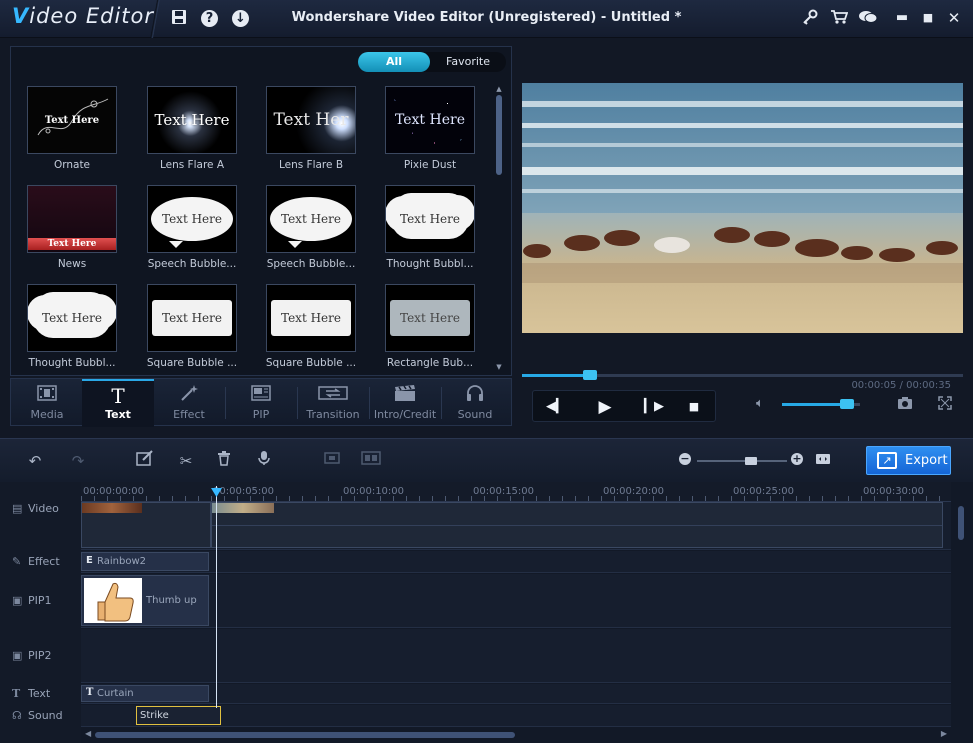 This screenshot has width=973, height=743. What do you see at coordinates (178, 715) in the screenshot?
I see `sound-clip: Strike` at bounding box center [178, 715].